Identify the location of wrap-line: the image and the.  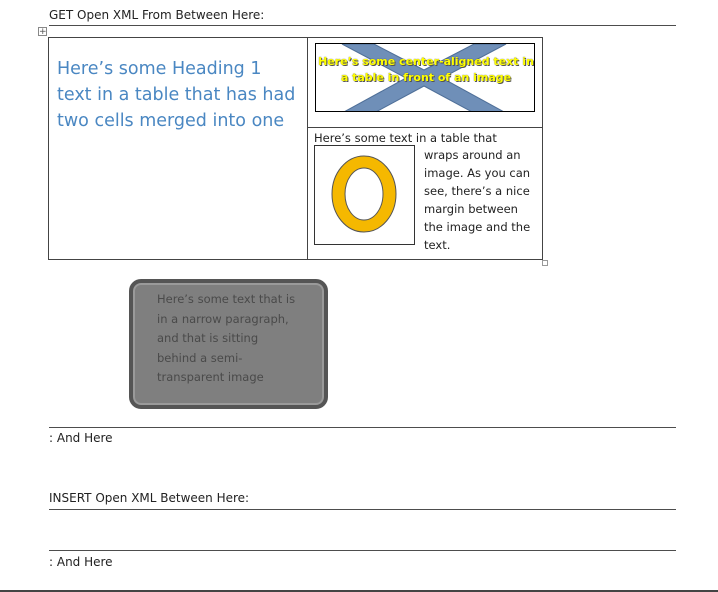
(477, 227).